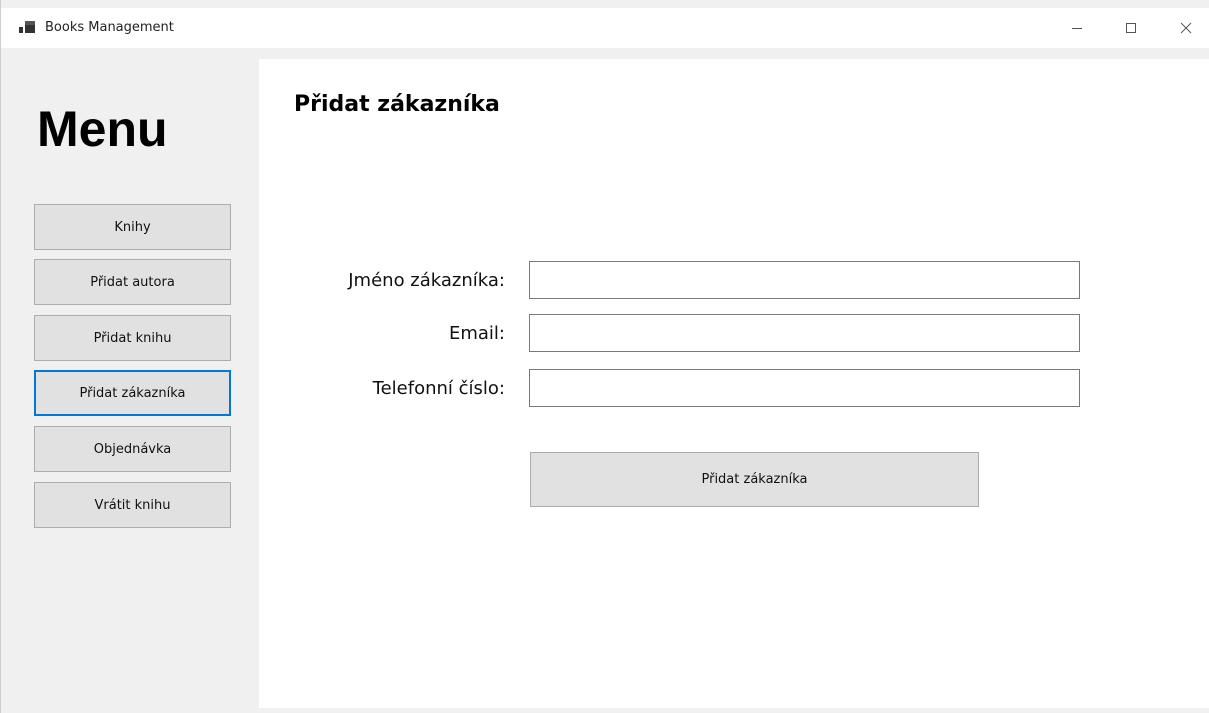  Describe the element at coordinates (804, 388) in the screenshot. I see `phone-input` at that location.